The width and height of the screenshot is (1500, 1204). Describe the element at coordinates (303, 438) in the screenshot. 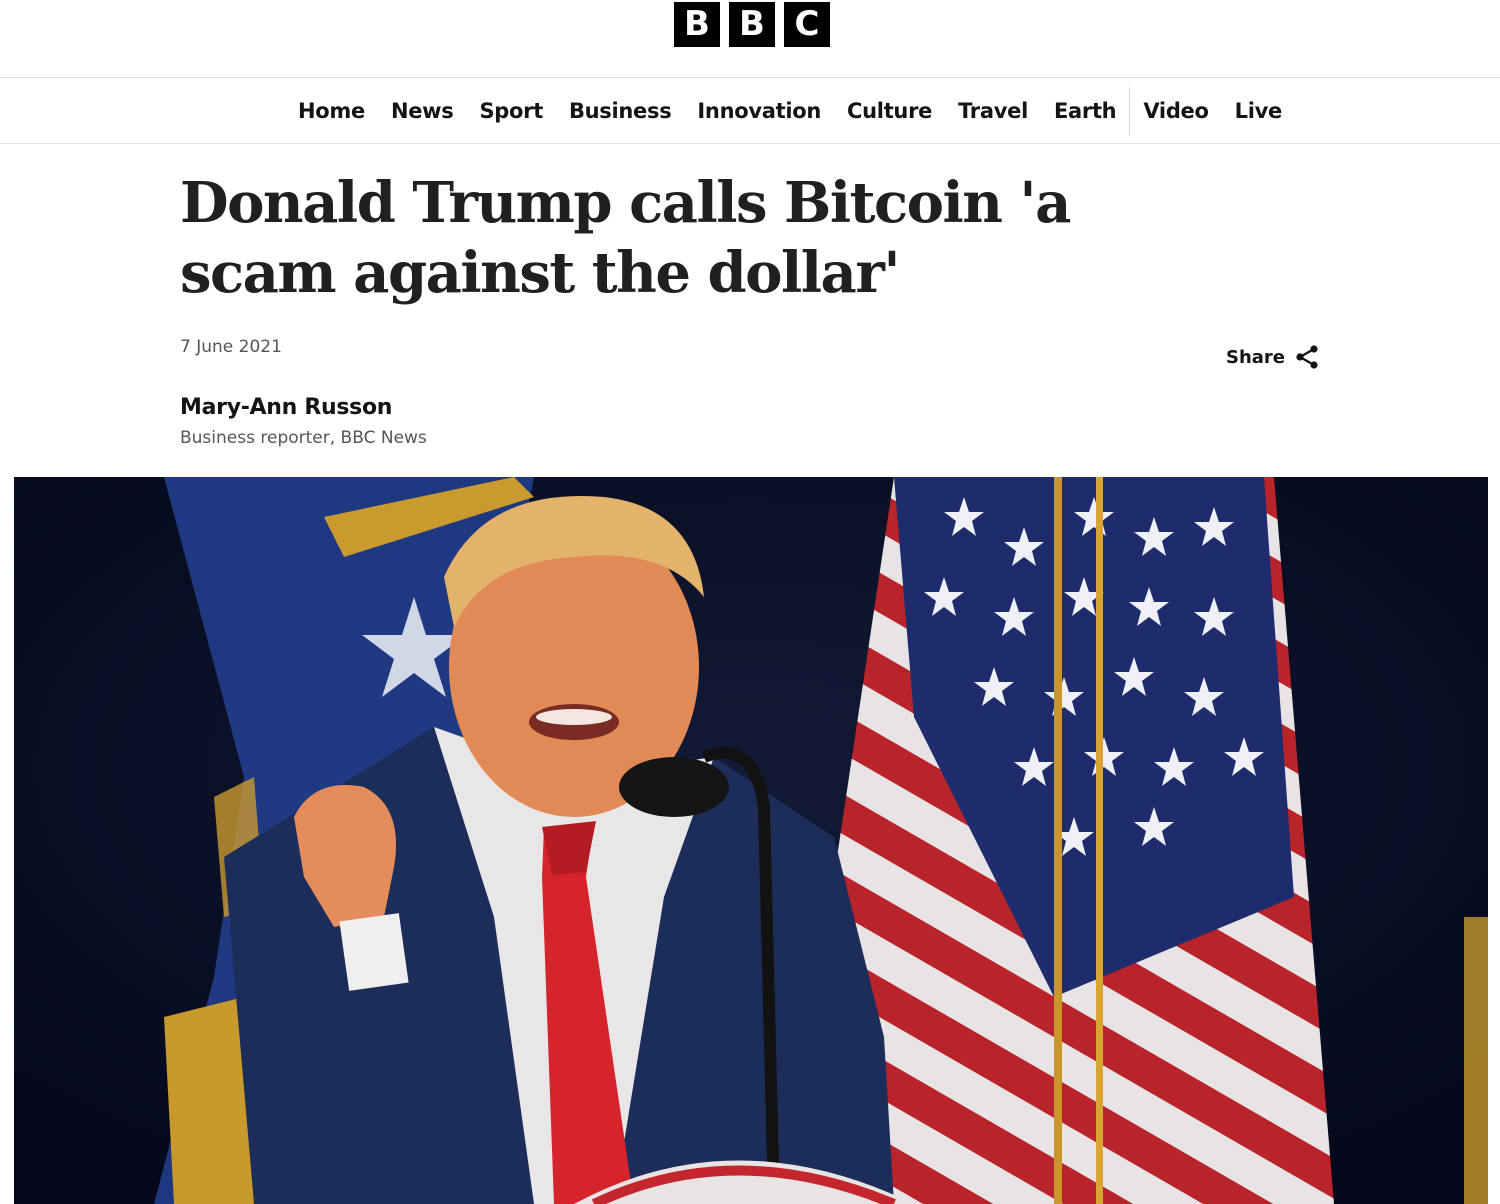

I see `author-role: Business reporter, BBC News` at that location.